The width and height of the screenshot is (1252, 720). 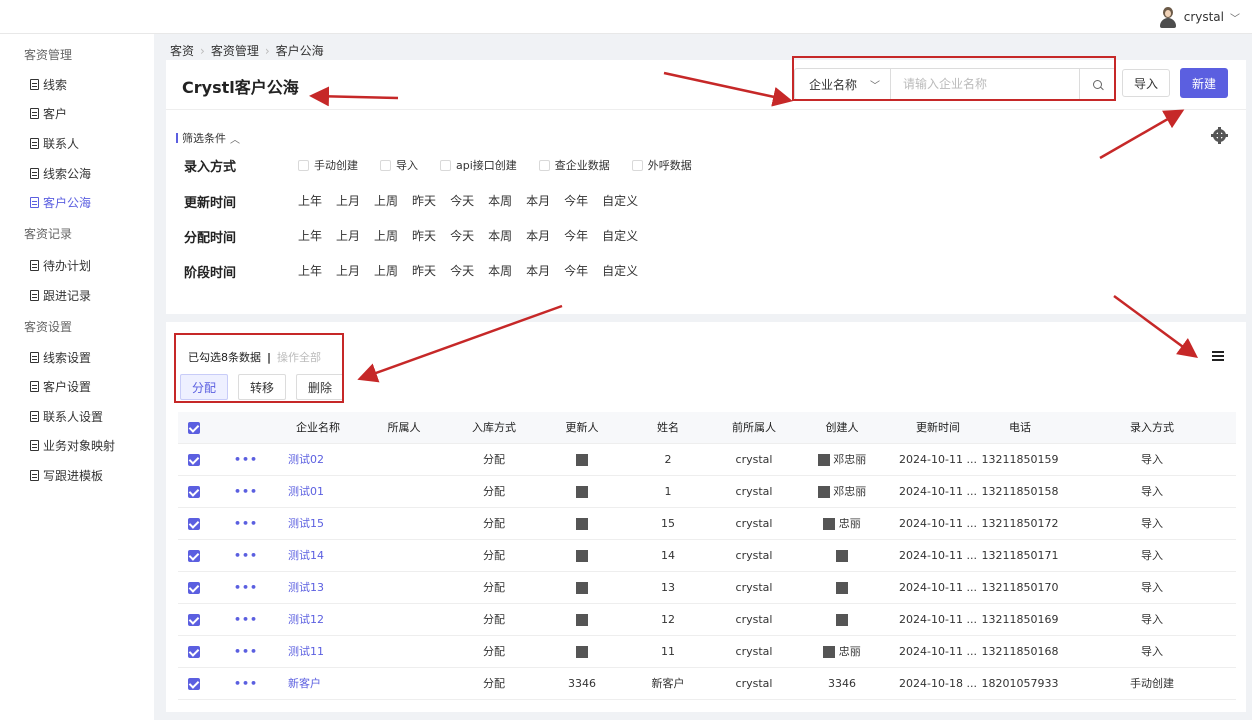 What do you see at coordinates (318, 460) in the screenshot?
I see `company-name-link: 测试02` at bounding box center [318, 460].